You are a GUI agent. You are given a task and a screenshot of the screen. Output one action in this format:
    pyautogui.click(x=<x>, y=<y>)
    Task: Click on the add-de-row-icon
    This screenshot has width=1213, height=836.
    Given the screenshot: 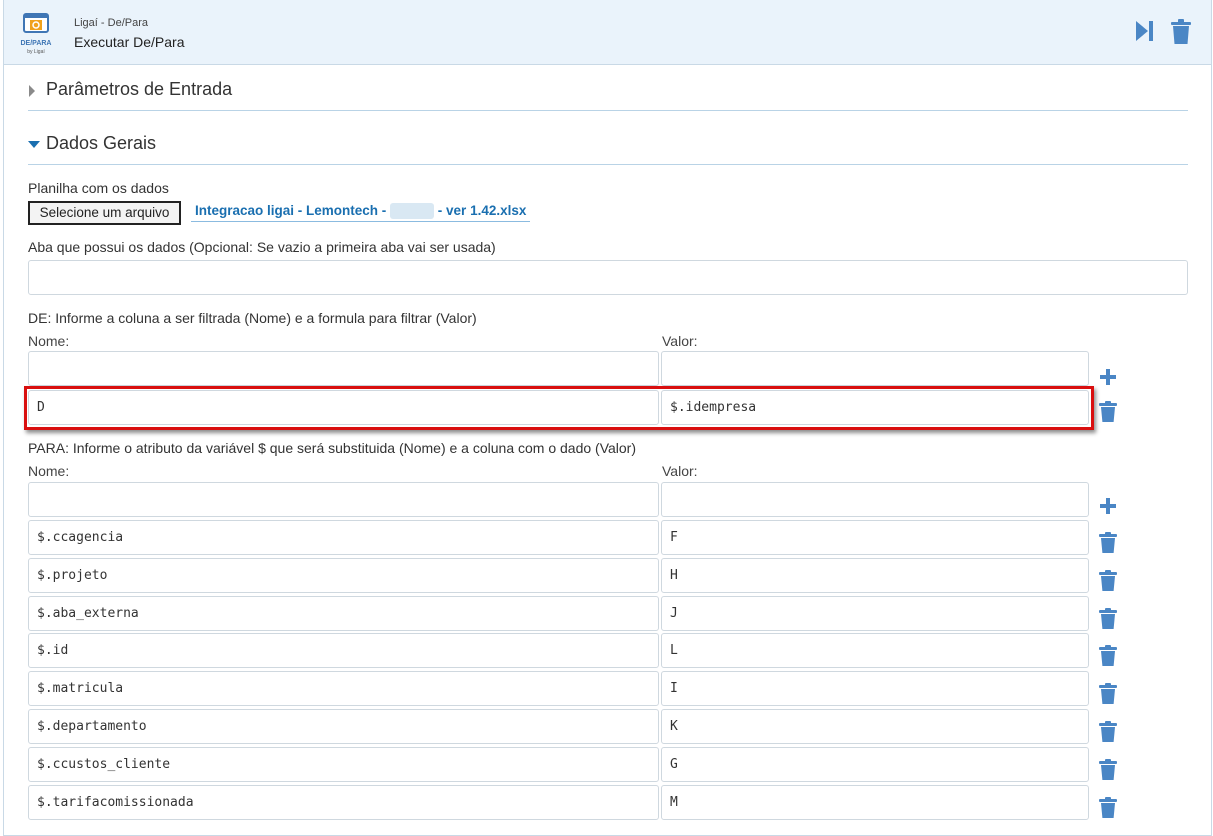 What is the action you would take?
    pyautogui.click(x=1108, y=377)
    